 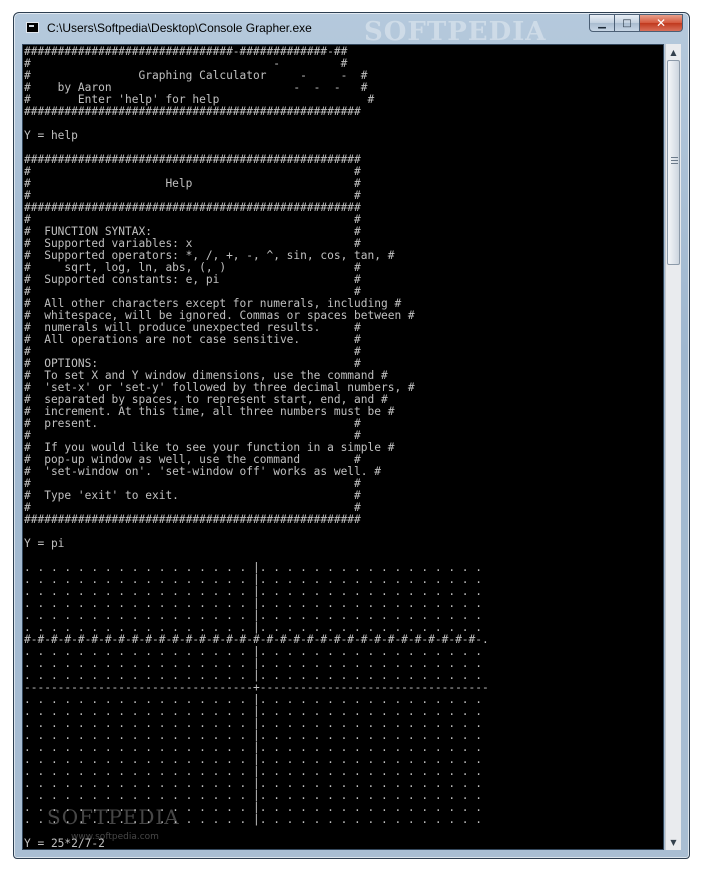 I want to click on minimize-icon: ▁, so click(x=602, y=23).